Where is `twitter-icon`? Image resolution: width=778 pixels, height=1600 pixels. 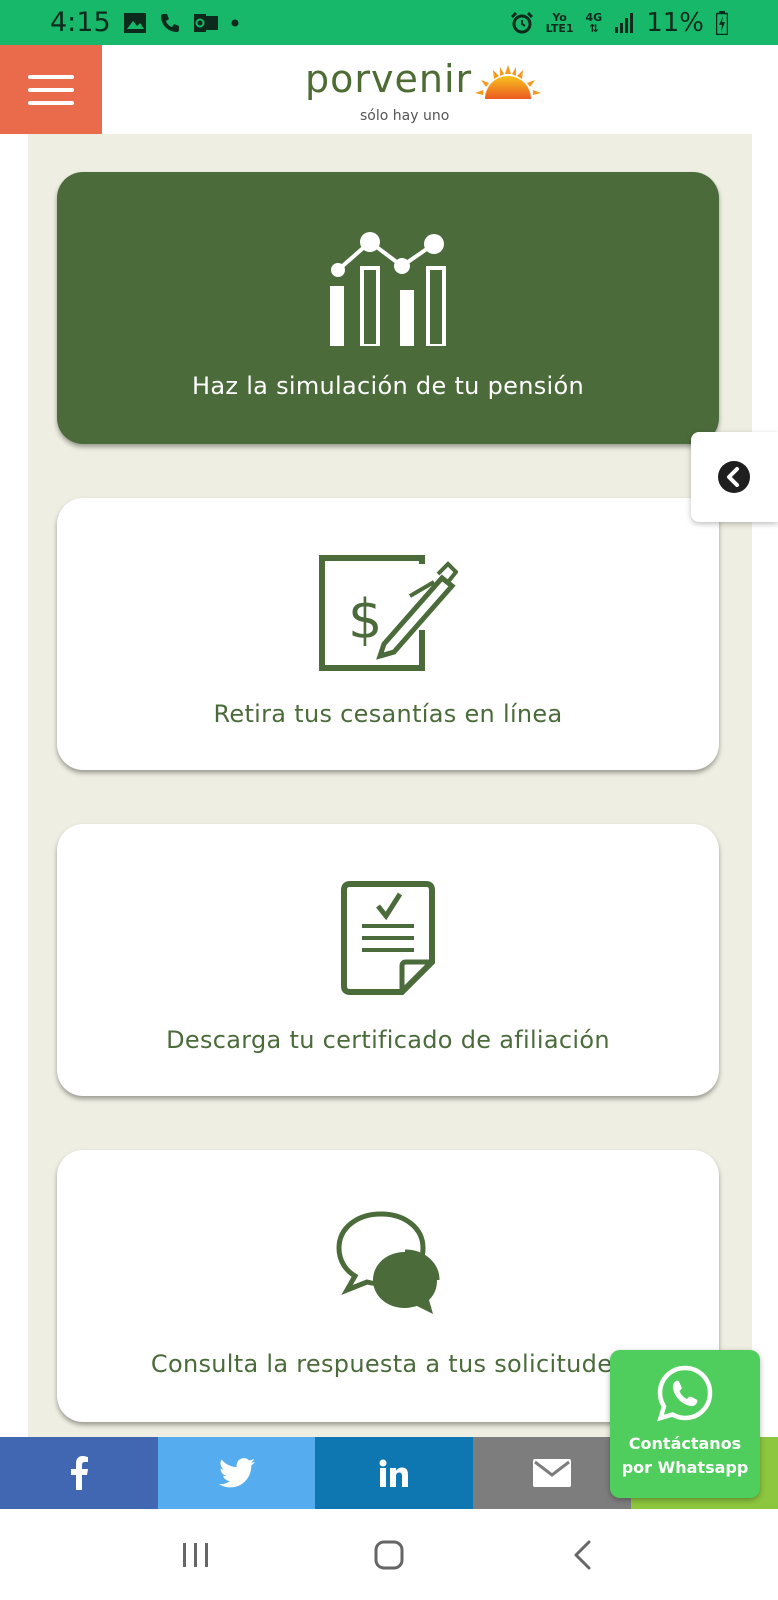
twitter-icon is located at coordinates (236, 1473).